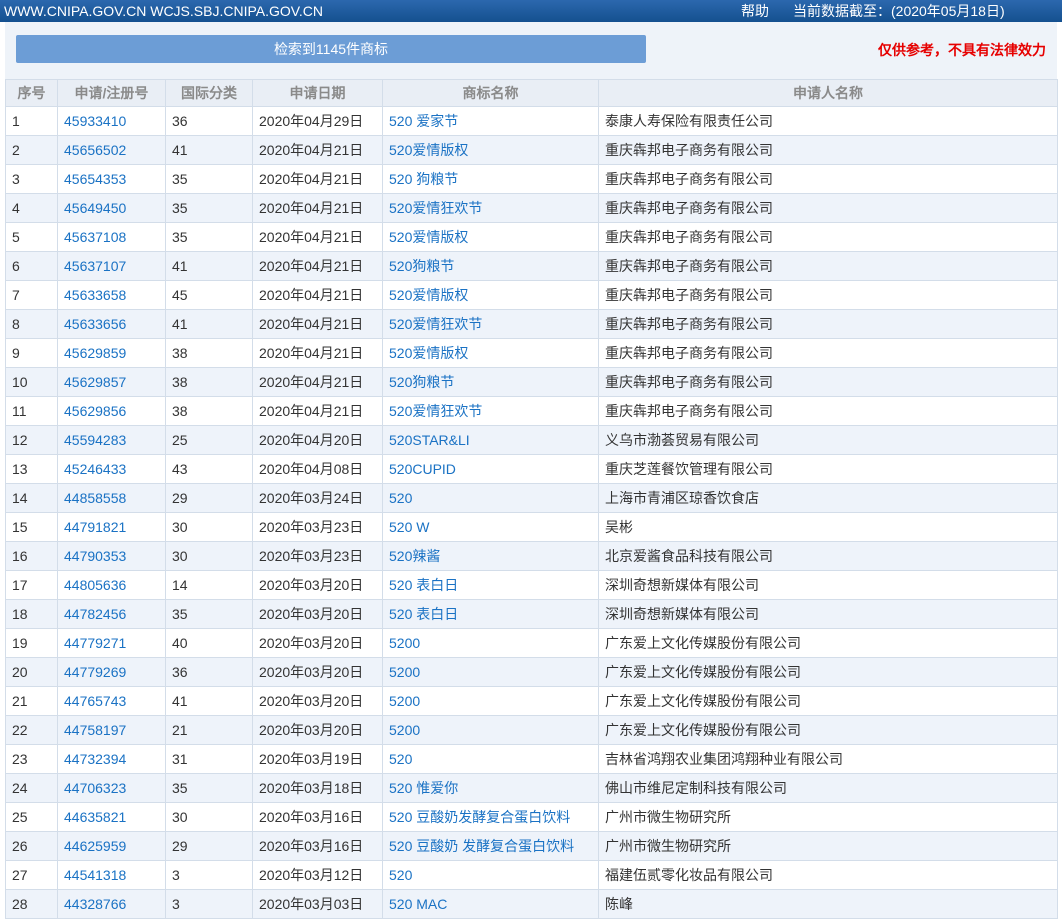  What do you see at coordinates (95, 788) in the screenshot?
I see `registration-number-link: 44706323` at bounding box center [95, 788].